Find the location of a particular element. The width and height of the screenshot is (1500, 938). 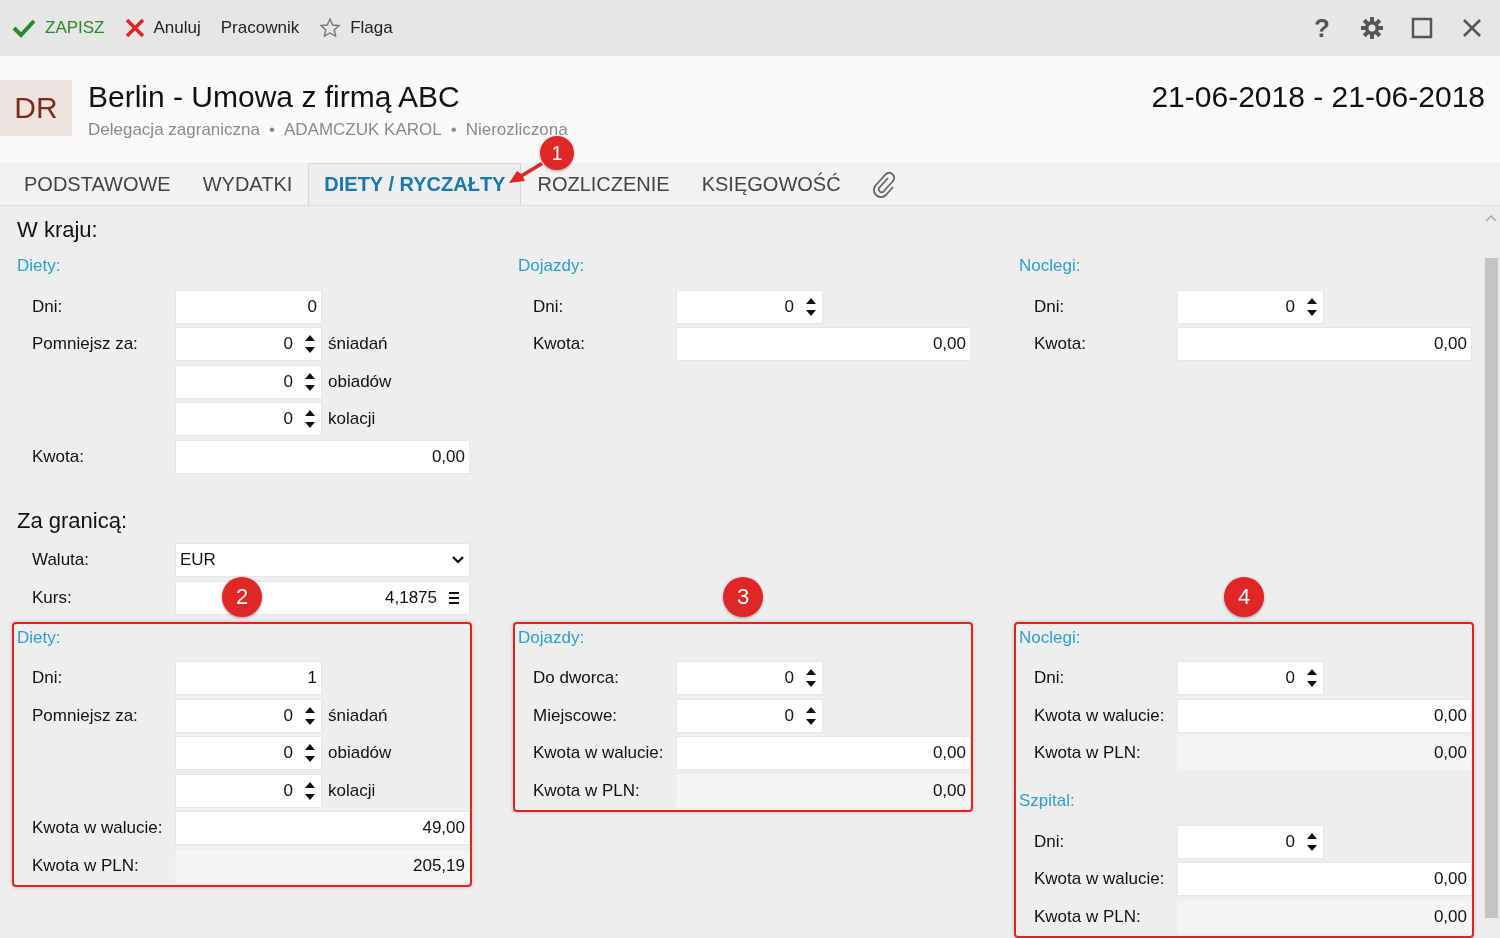

document-badge: DR is located at coordinates (36, 108).